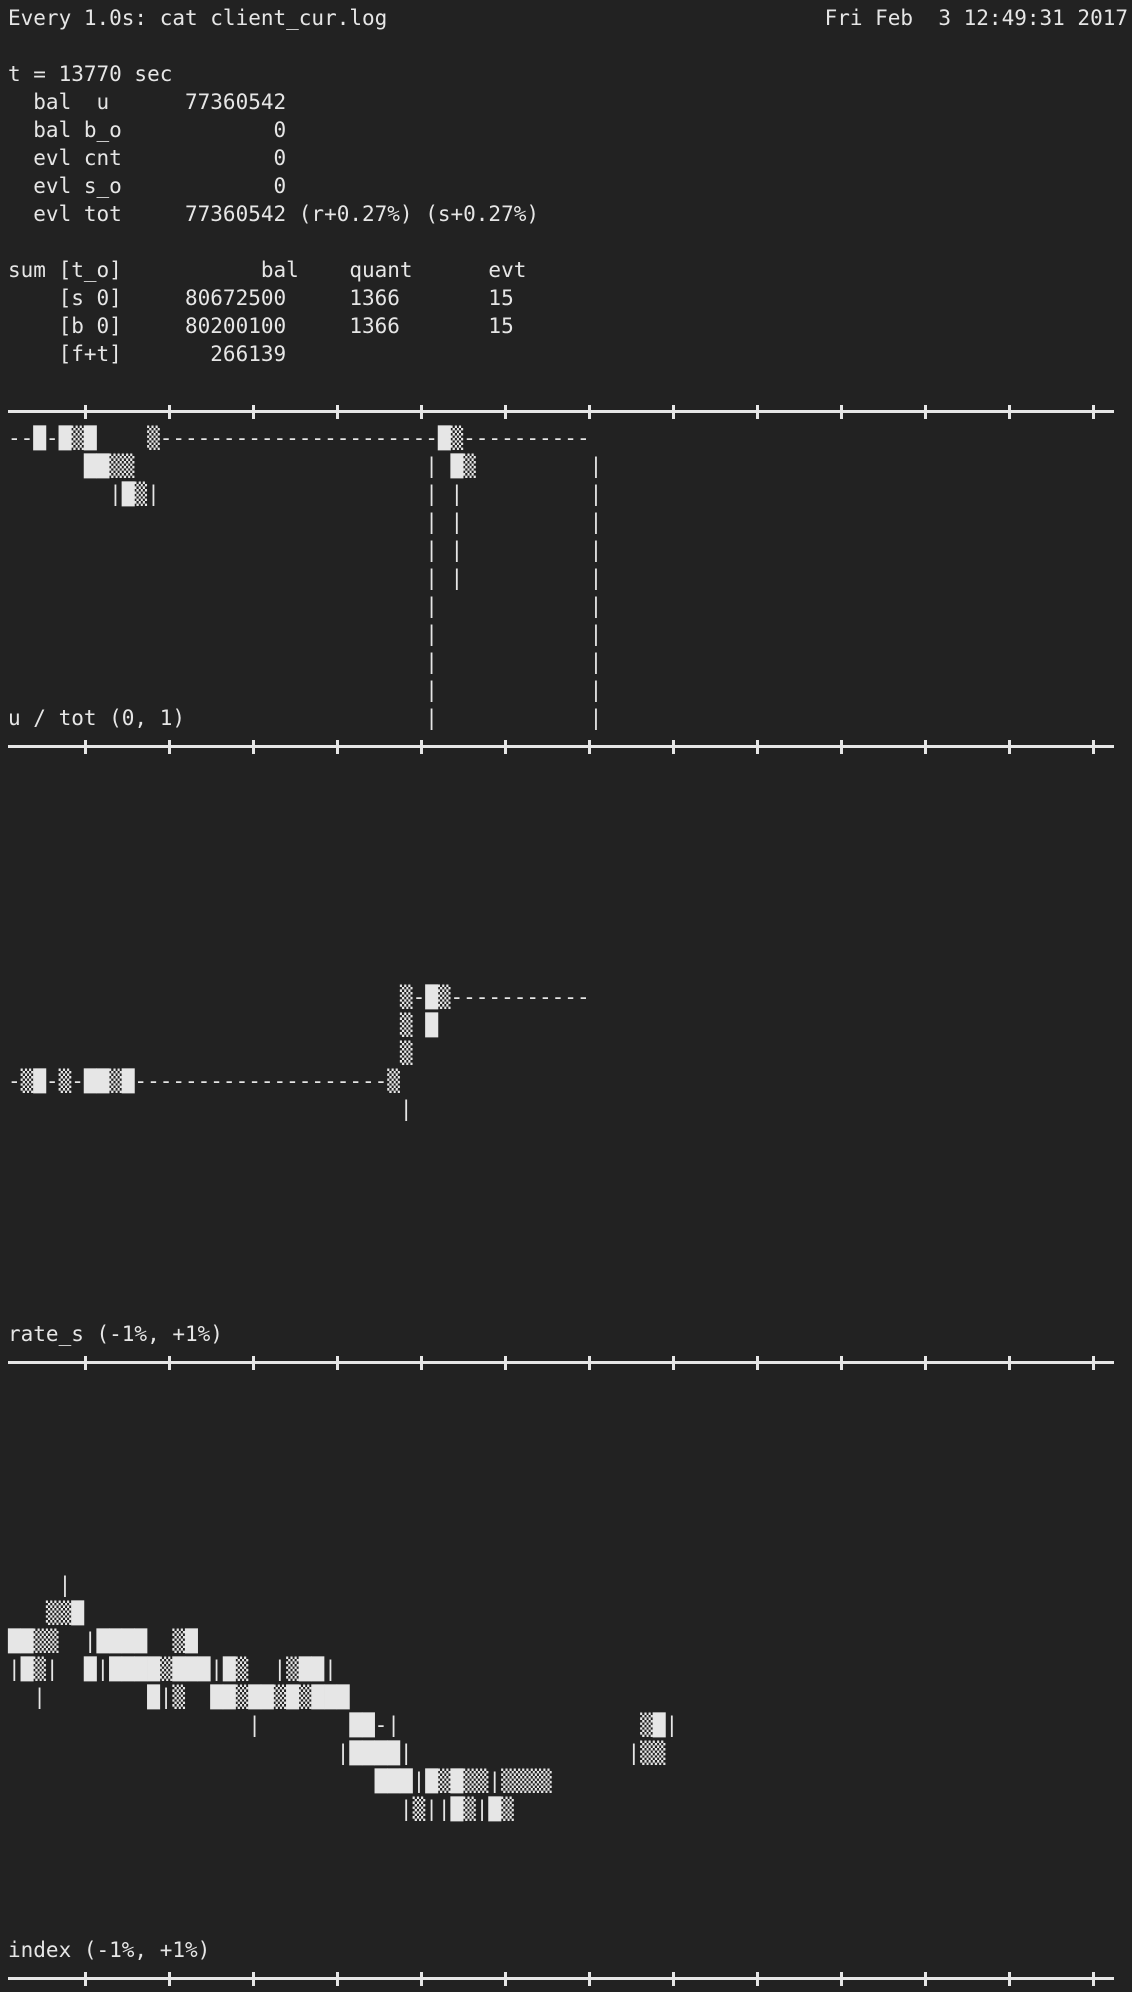 The width and height of the screenshot is (1132, 1992). I want to click on plot-label-index: index (-1%, +1%), so click(109, 1950).